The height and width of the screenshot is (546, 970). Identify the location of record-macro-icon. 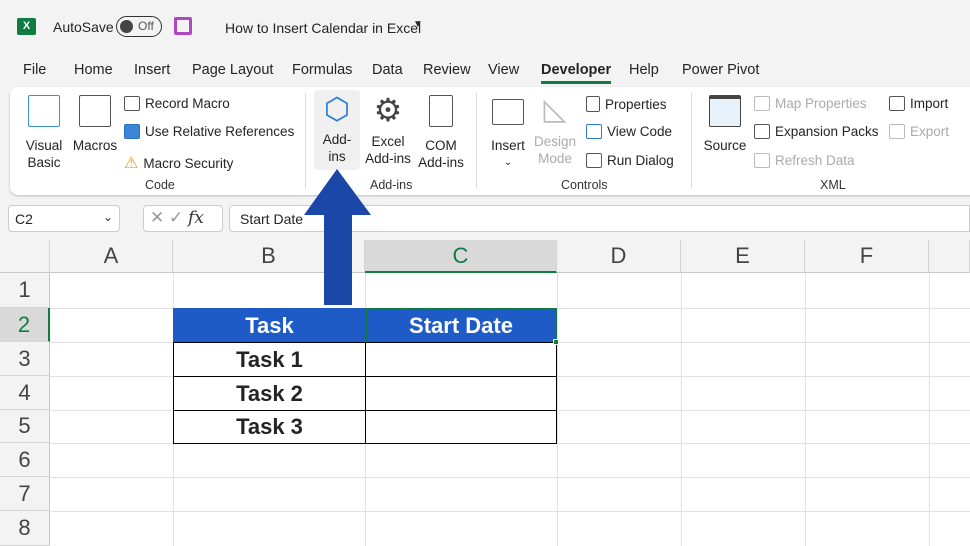
(132, 103).